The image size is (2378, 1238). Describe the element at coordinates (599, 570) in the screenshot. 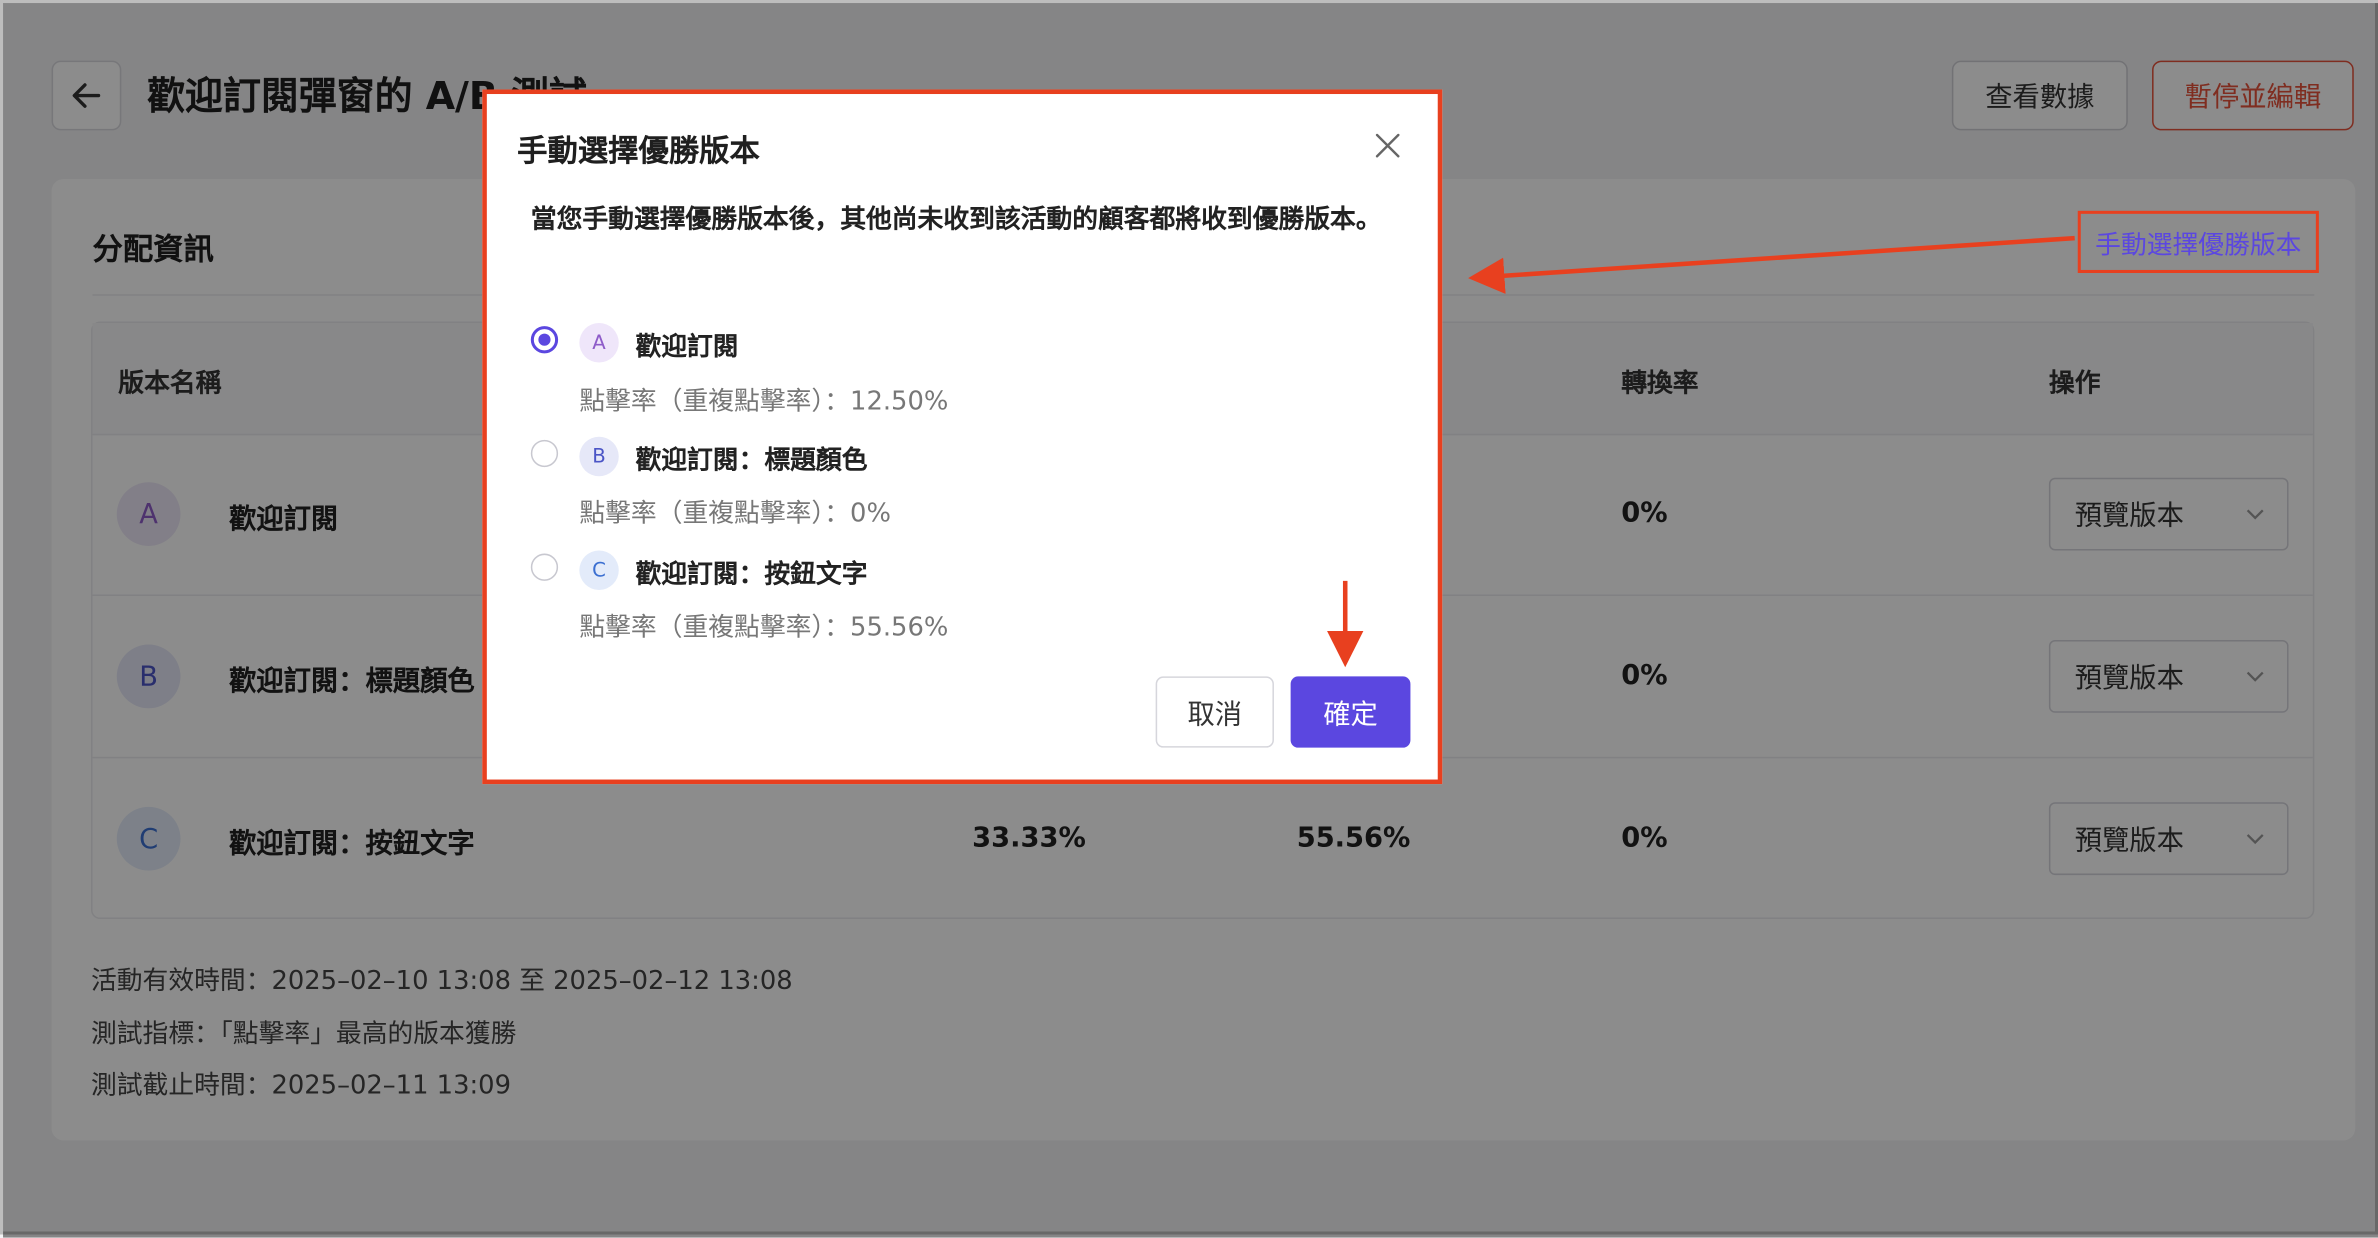

I see `option-badge-c: C` at that location.